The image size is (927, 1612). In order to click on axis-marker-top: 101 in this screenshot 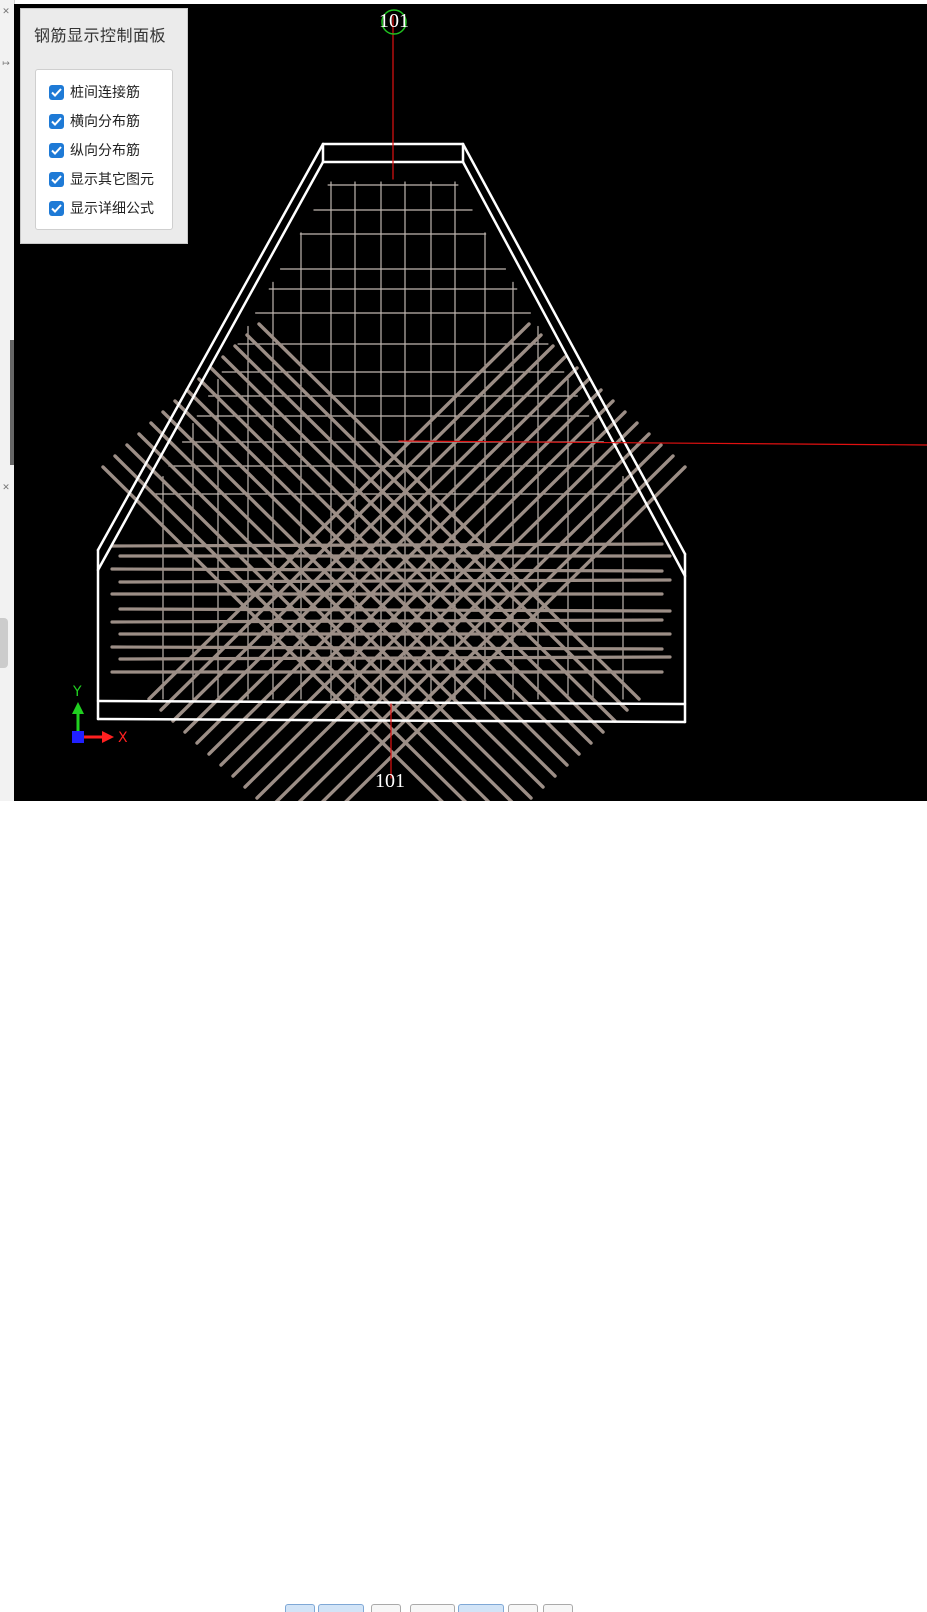, I will do `click(394, 22)`.